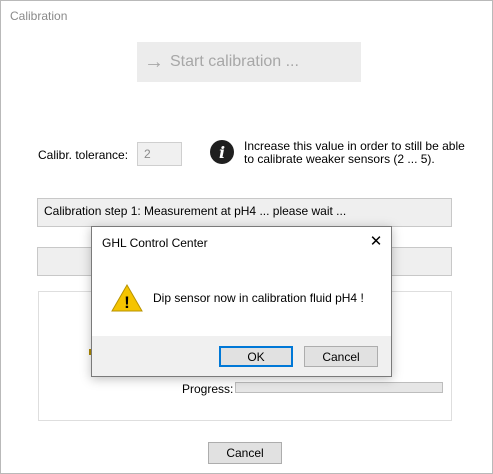 This screenshot has height=474, width=493. I want to click on progress-bar, so click(339, 387).